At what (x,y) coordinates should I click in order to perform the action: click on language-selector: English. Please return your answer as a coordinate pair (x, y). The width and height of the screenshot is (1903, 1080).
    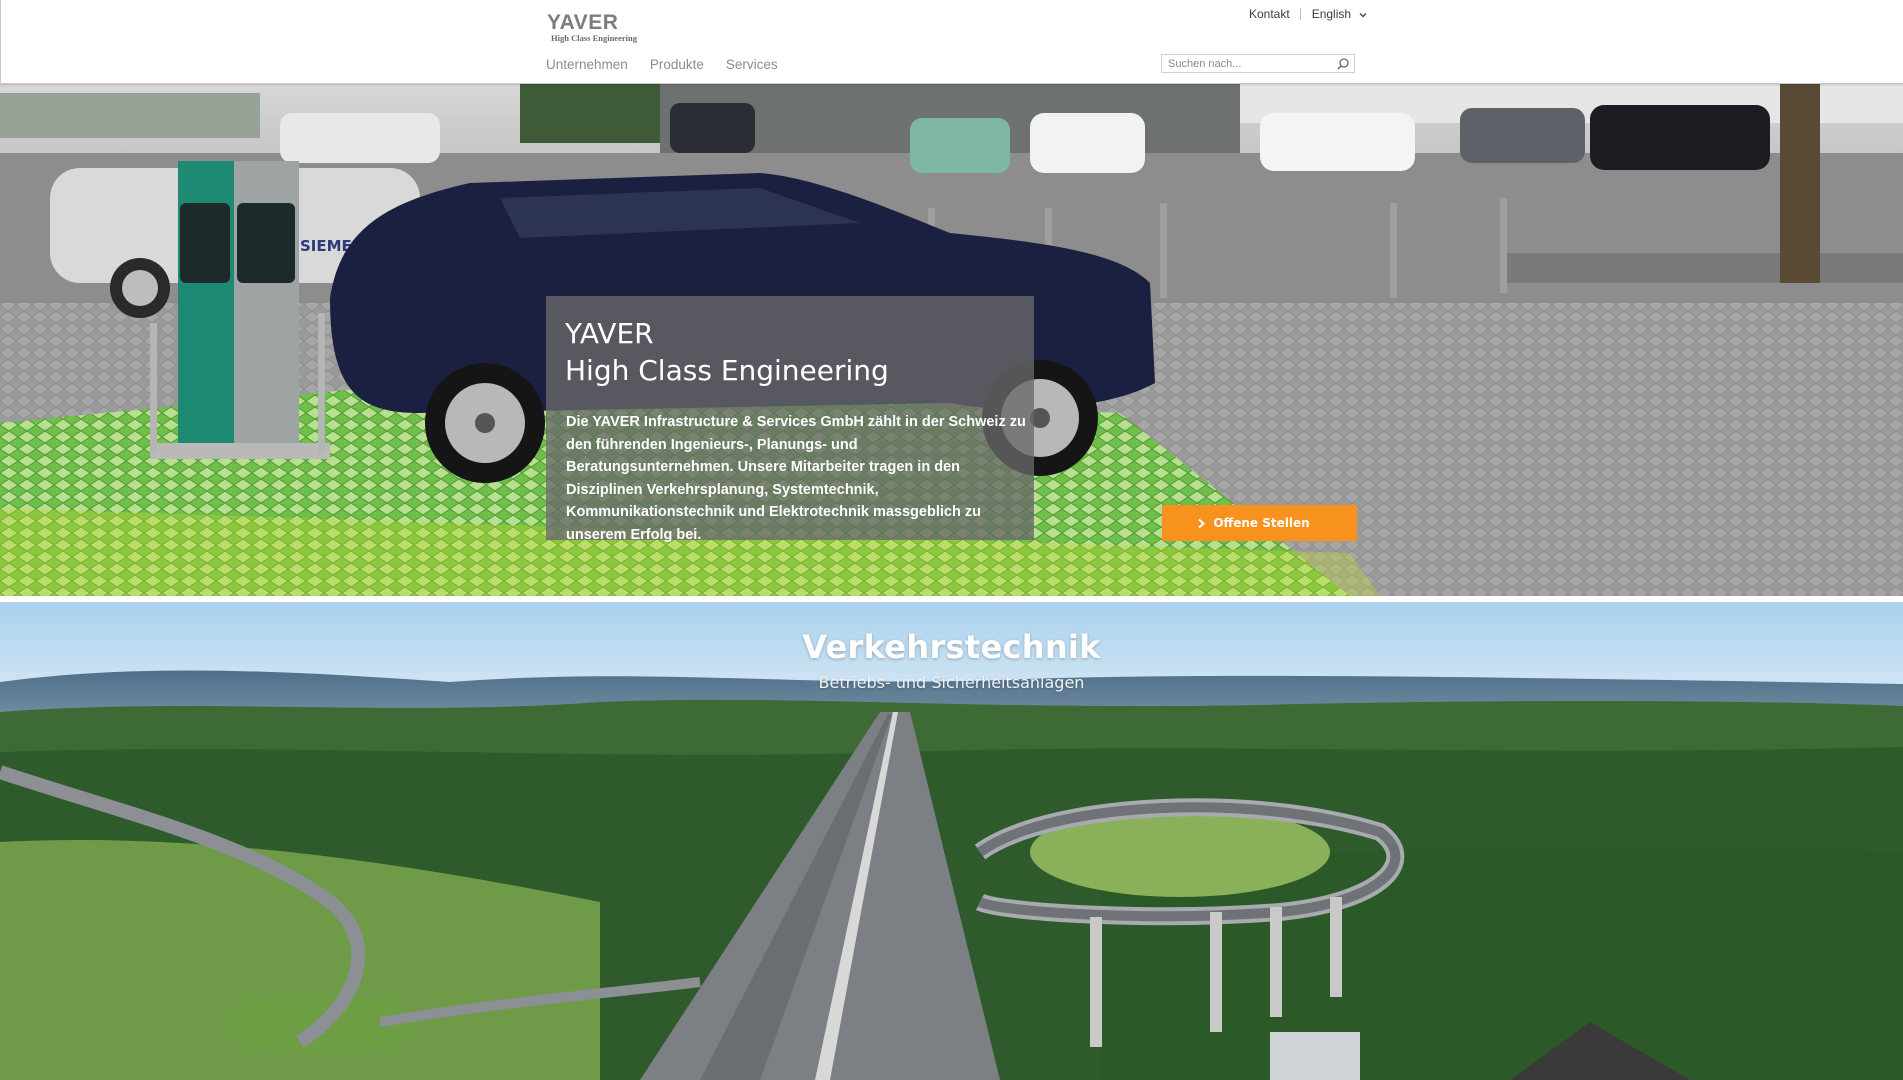
    Looking at the image, I should click on (1340, 14).